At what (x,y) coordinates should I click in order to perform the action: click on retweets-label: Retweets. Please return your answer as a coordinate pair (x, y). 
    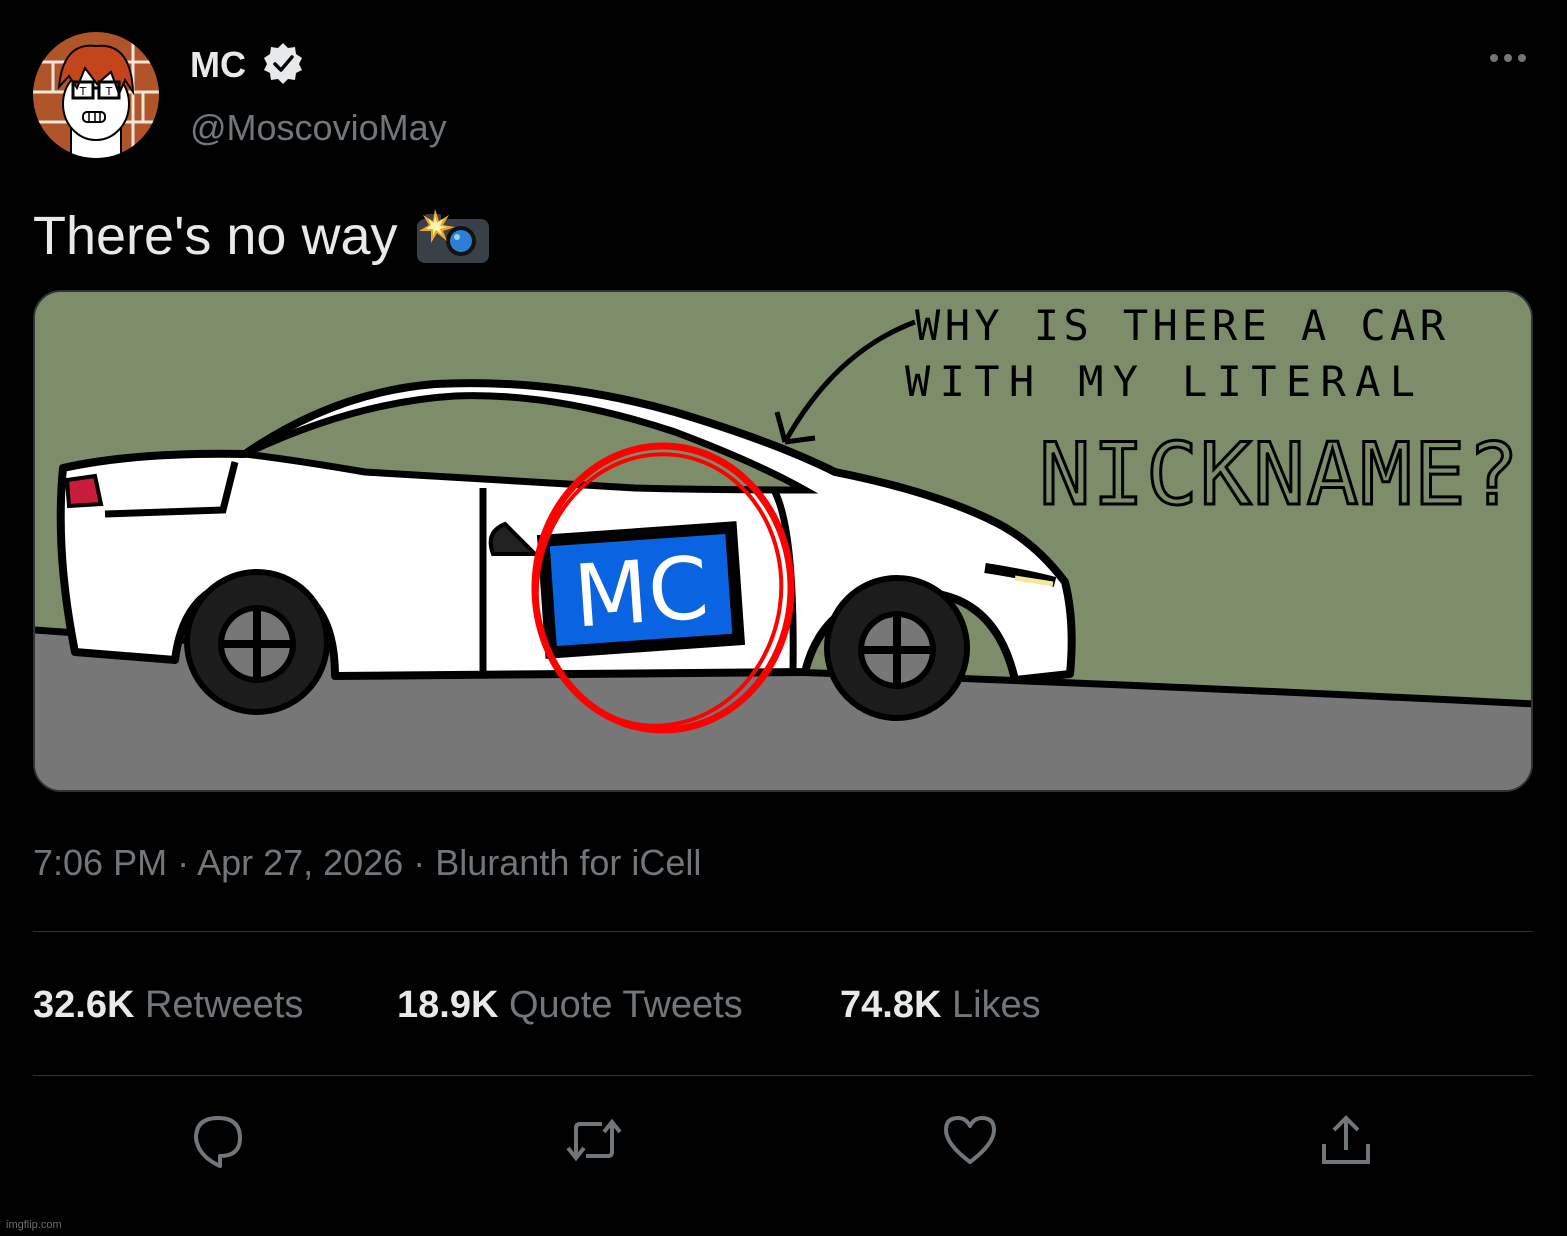
    Looking at the image, I should click on (224, 1005).